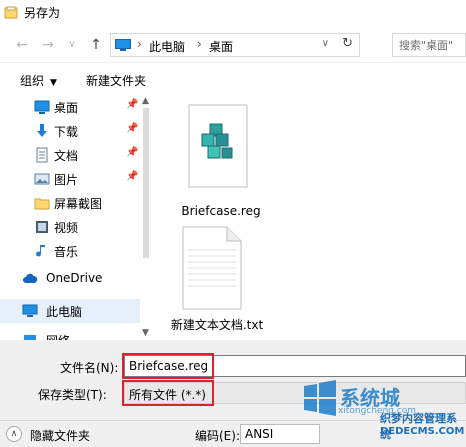  What do you see at coordinates (22, 45) in the screenshot?
I see `back-arrow-icon: ←` at bounding box center [22, 45].